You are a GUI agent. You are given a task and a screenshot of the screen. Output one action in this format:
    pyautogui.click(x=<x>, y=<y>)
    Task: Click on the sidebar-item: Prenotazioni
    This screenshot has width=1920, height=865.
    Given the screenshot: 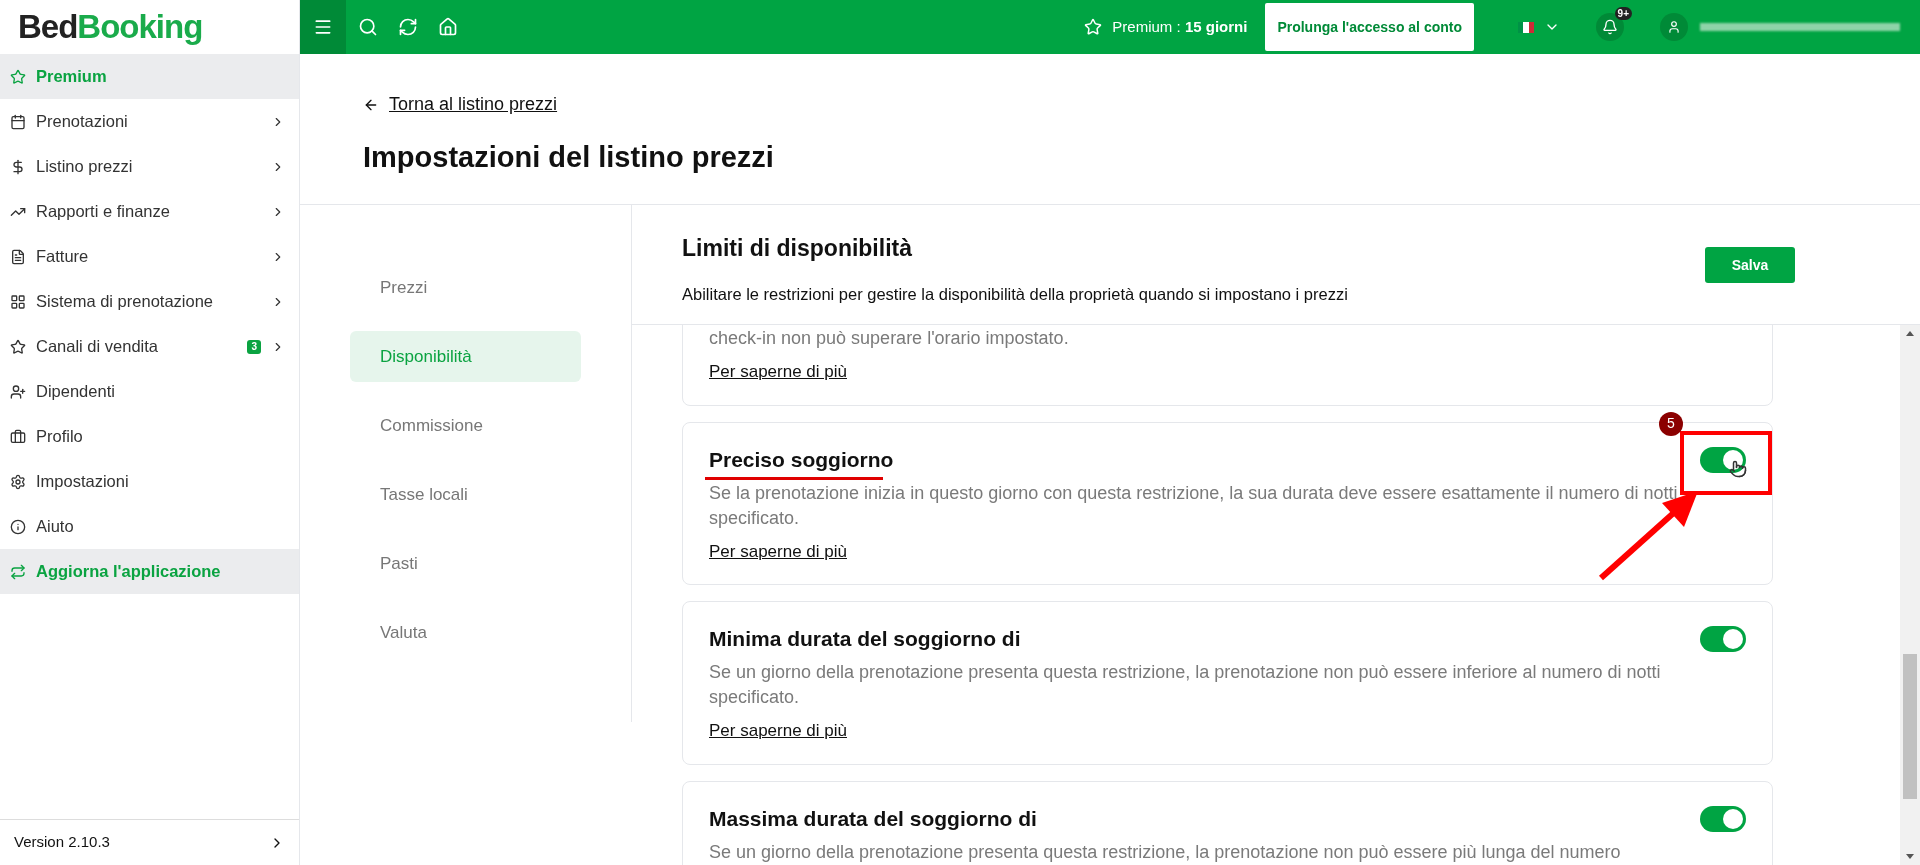 What is the action you would take?
    pyautogui.click(x=149, y=121)
    